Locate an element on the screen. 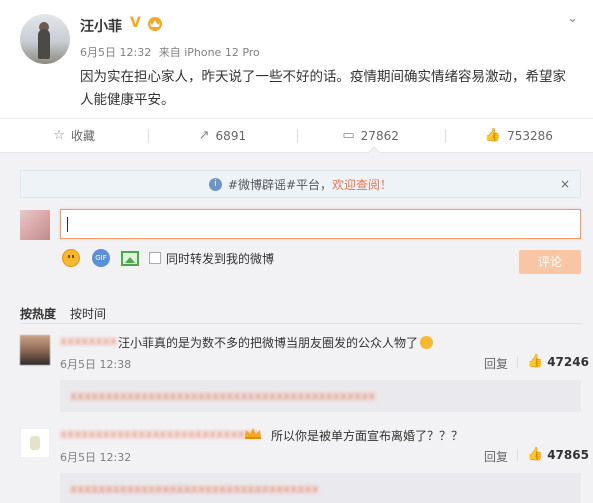  author-avatar is located at coordinates (45, 39).